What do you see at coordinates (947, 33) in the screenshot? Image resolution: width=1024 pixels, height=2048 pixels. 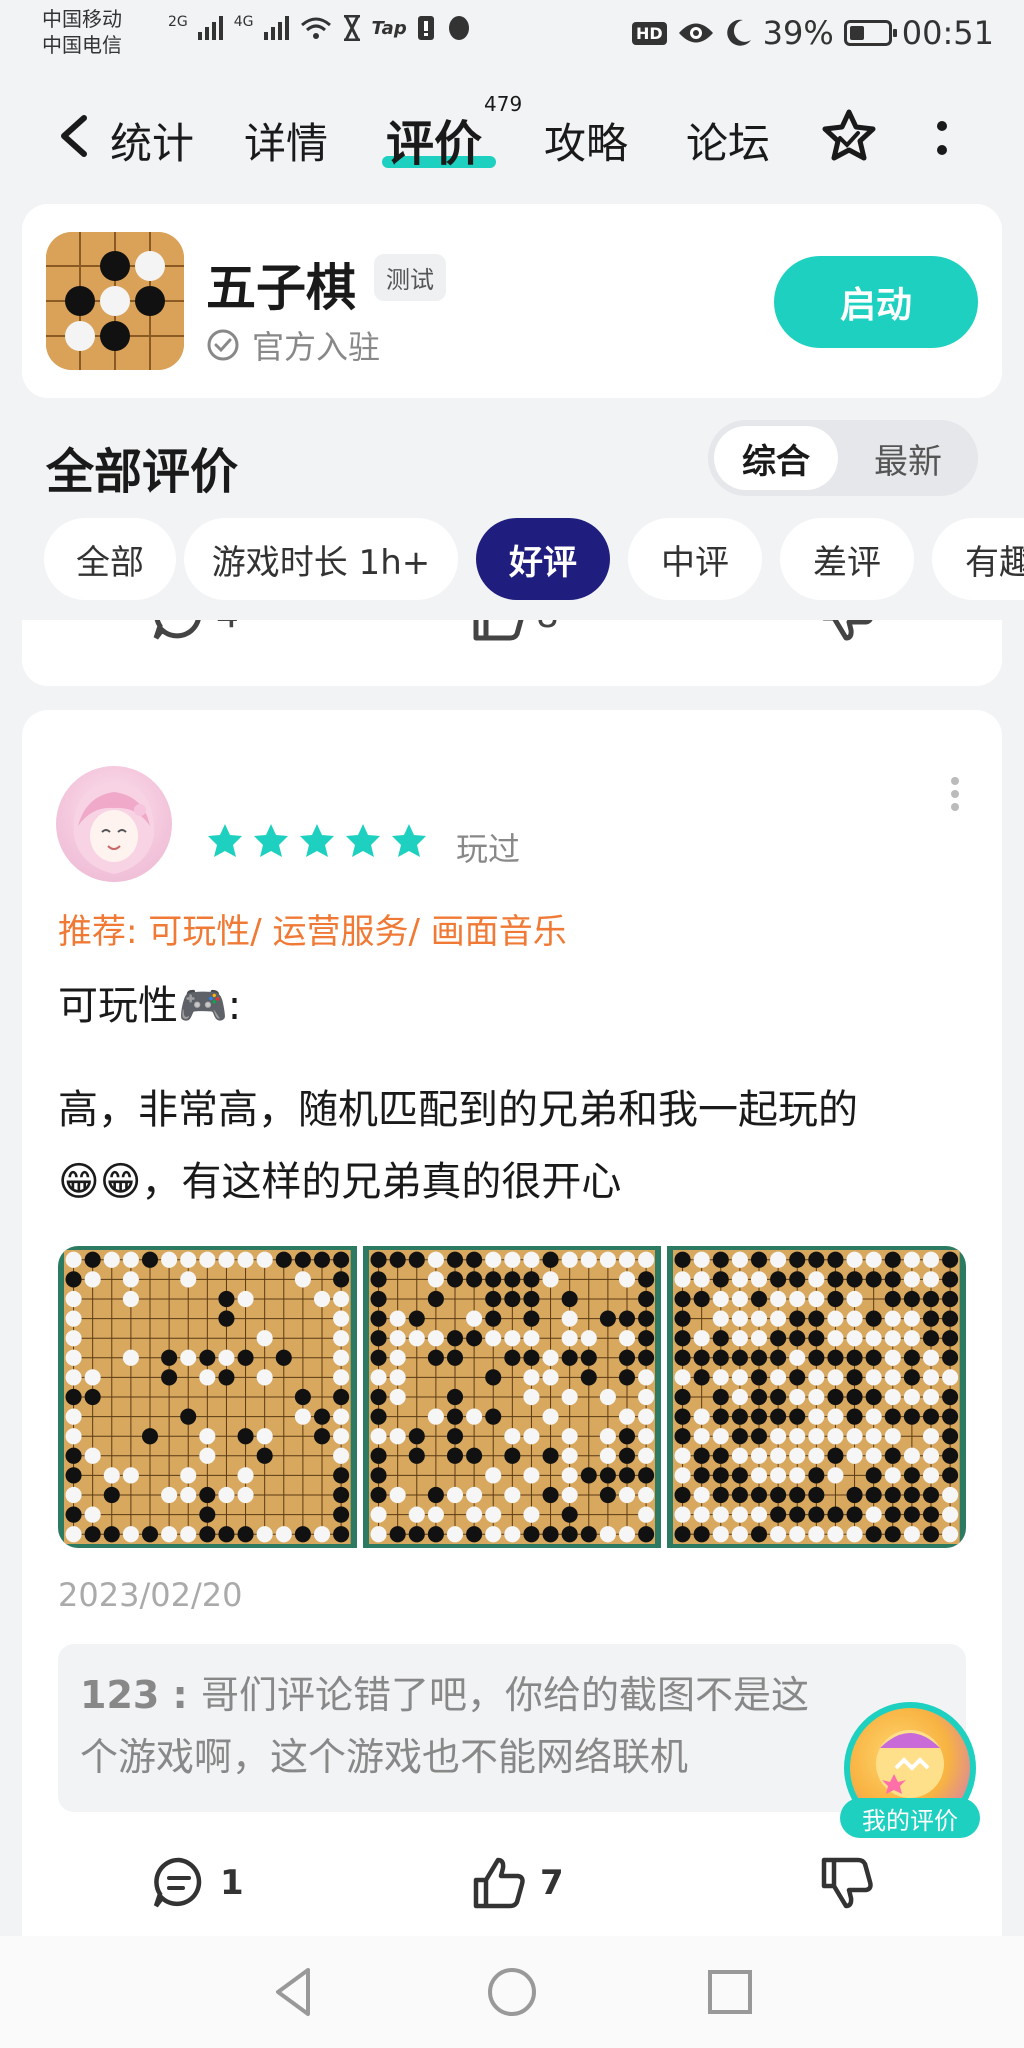 I see `clock: 00:51` at bounding box center [947, 33].